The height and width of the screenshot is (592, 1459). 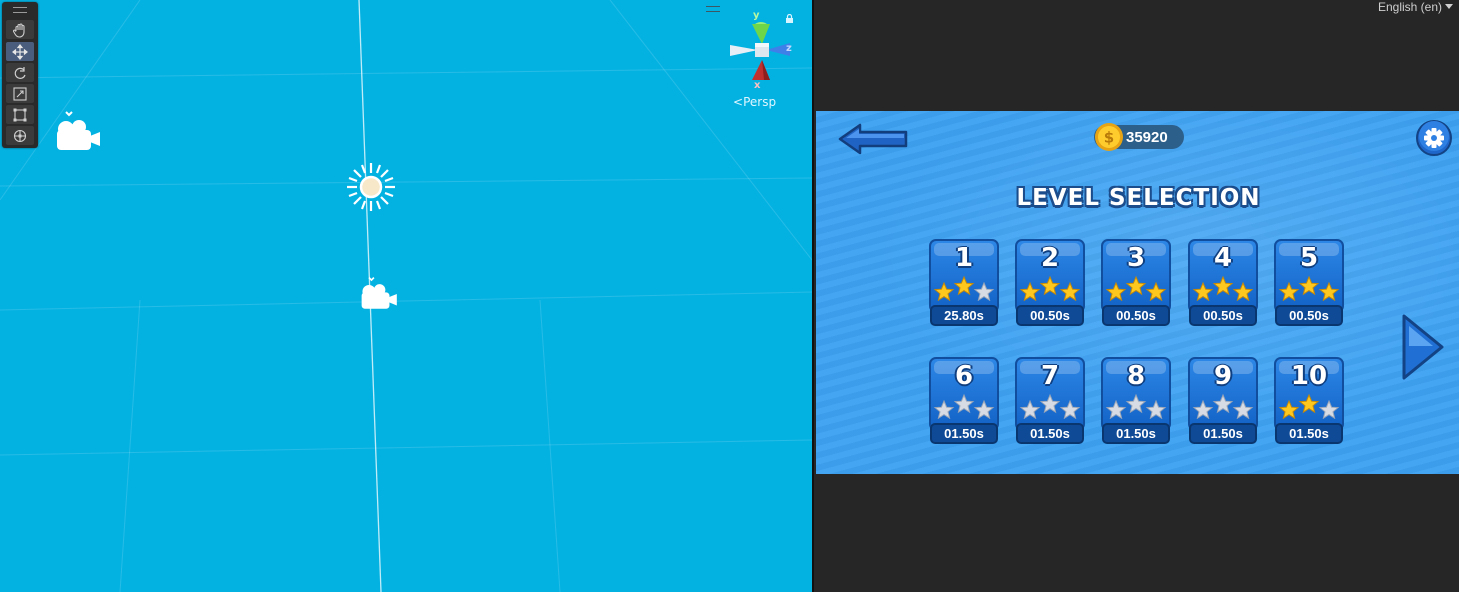 I want to click on scale-tool-button, so click(x=20, y=93).